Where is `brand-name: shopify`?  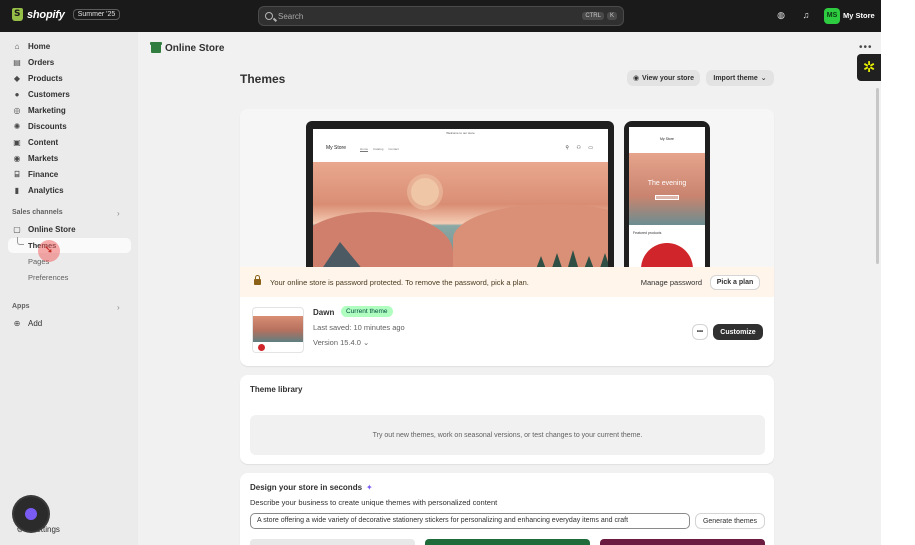
brand-name: shopify is located at coordinates (46, 14).